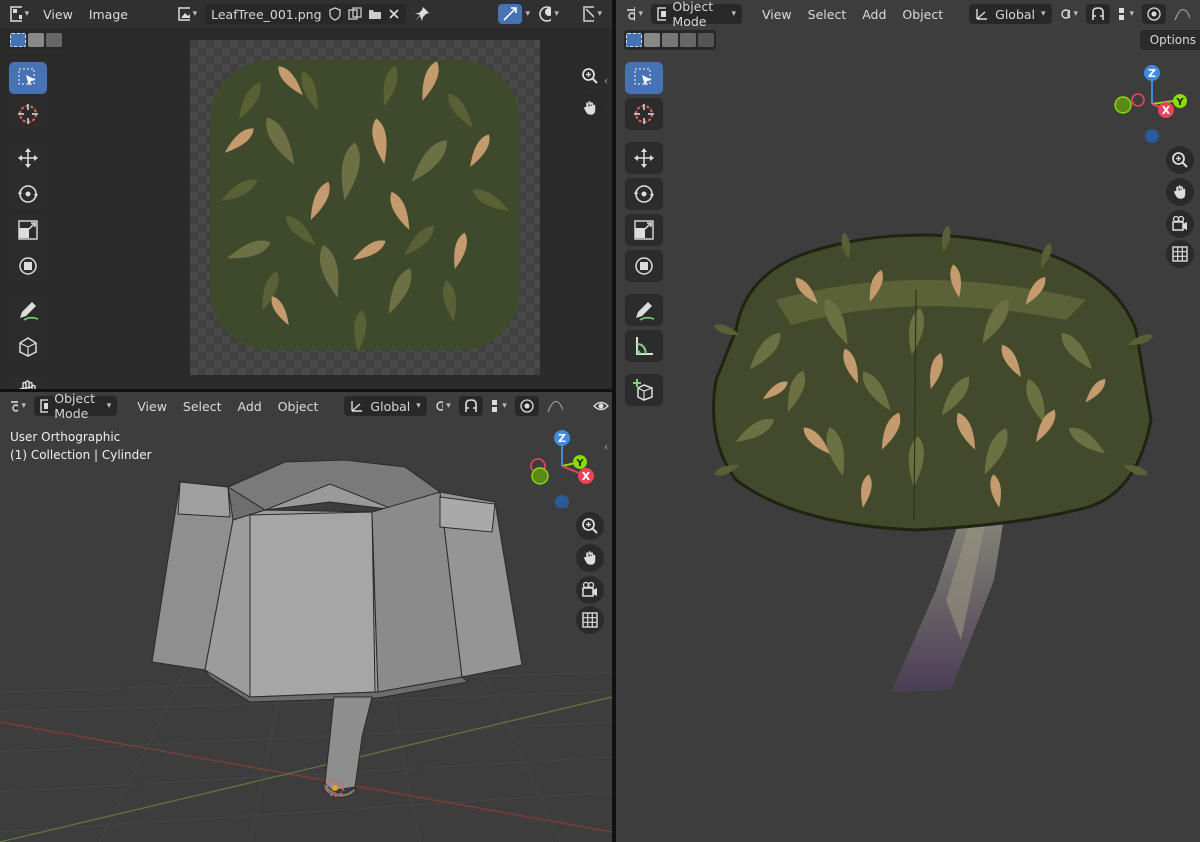  What do you see at coordinates (688, 40) in the screenshot?
I see `select-invert-icon` at bounding box center [688, 40].